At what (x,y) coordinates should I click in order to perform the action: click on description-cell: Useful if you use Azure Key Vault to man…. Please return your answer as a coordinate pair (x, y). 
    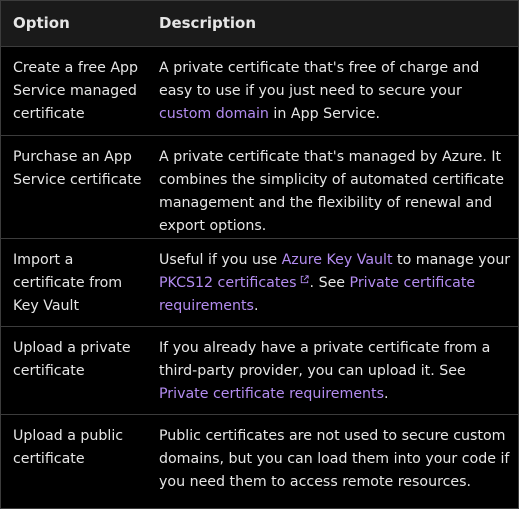
    Looking at the image, I should click on (333, 281).